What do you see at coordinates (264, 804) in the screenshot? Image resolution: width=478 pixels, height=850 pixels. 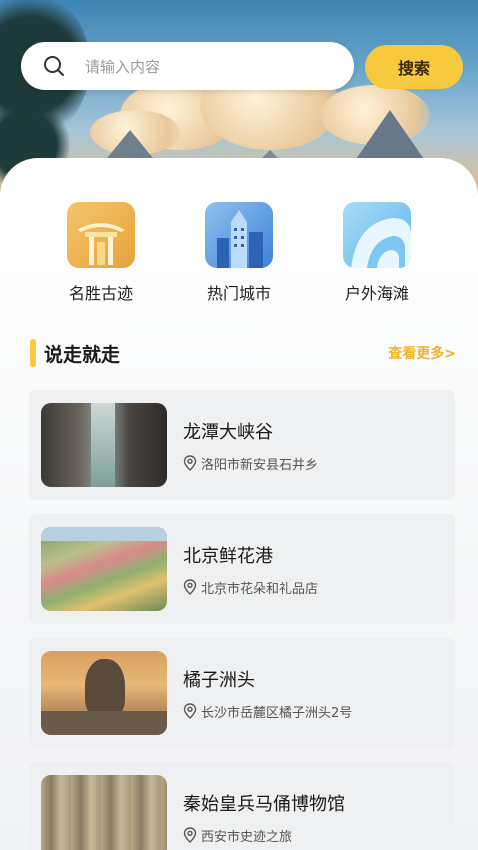 I see `place-name: 秦始皇兵马俑博物馆` at bounding box center [264, 804].